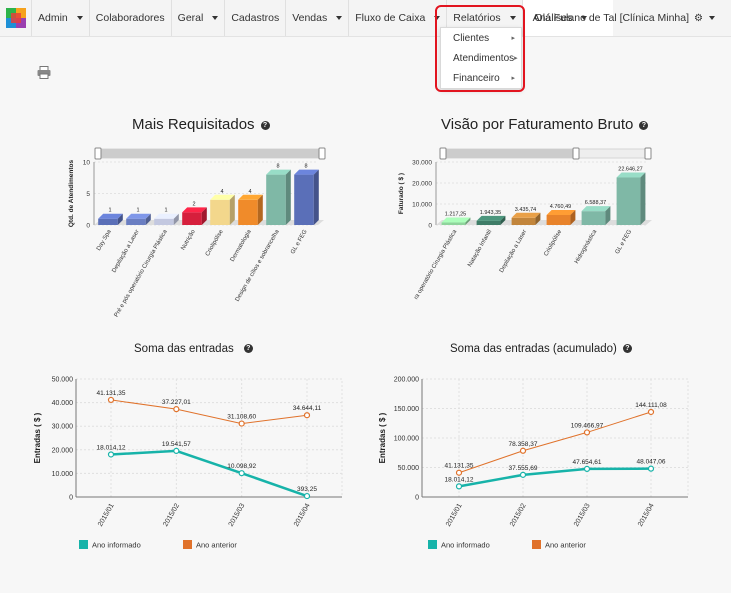  What do you see at coordinates (480, 248) in the screenshot?
I see `x-tick-label: Natação Infantil` at bounding box center [480, 248].